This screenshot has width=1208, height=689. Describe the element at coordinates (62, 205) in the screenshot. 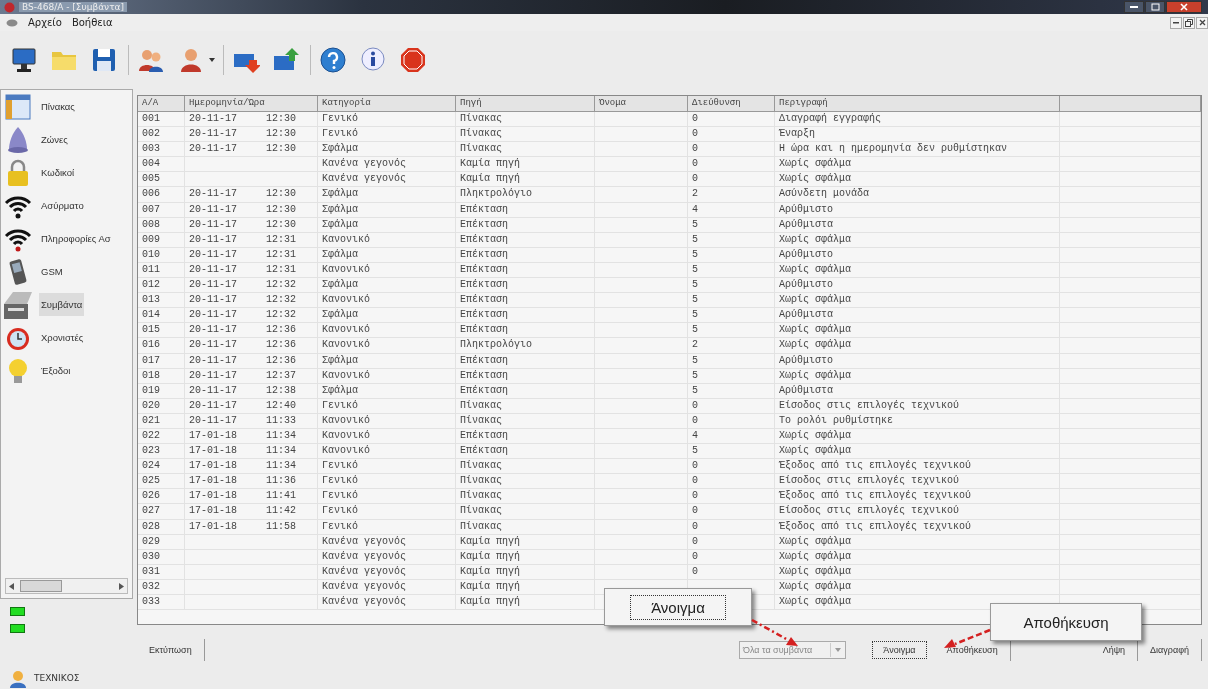

I see `sidebar-item: Ασύρματο` at that location.